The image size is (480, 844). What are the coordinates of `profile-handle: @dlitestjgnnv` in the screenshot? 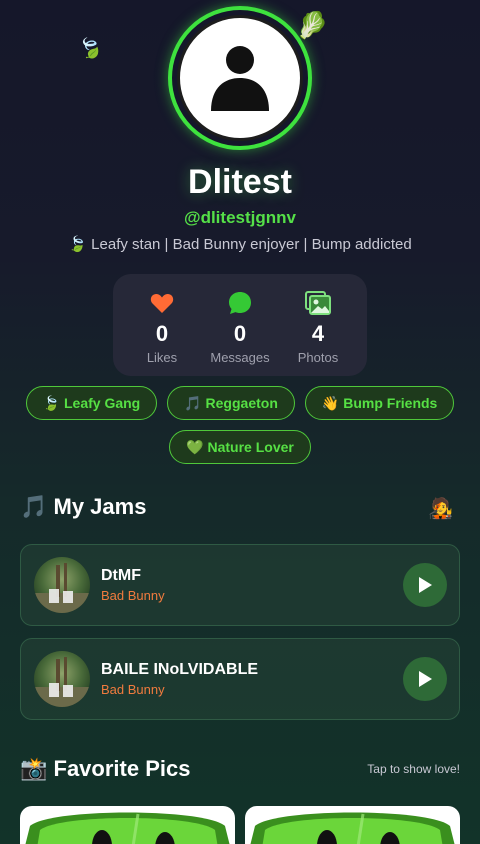 It's located at (240, 217).